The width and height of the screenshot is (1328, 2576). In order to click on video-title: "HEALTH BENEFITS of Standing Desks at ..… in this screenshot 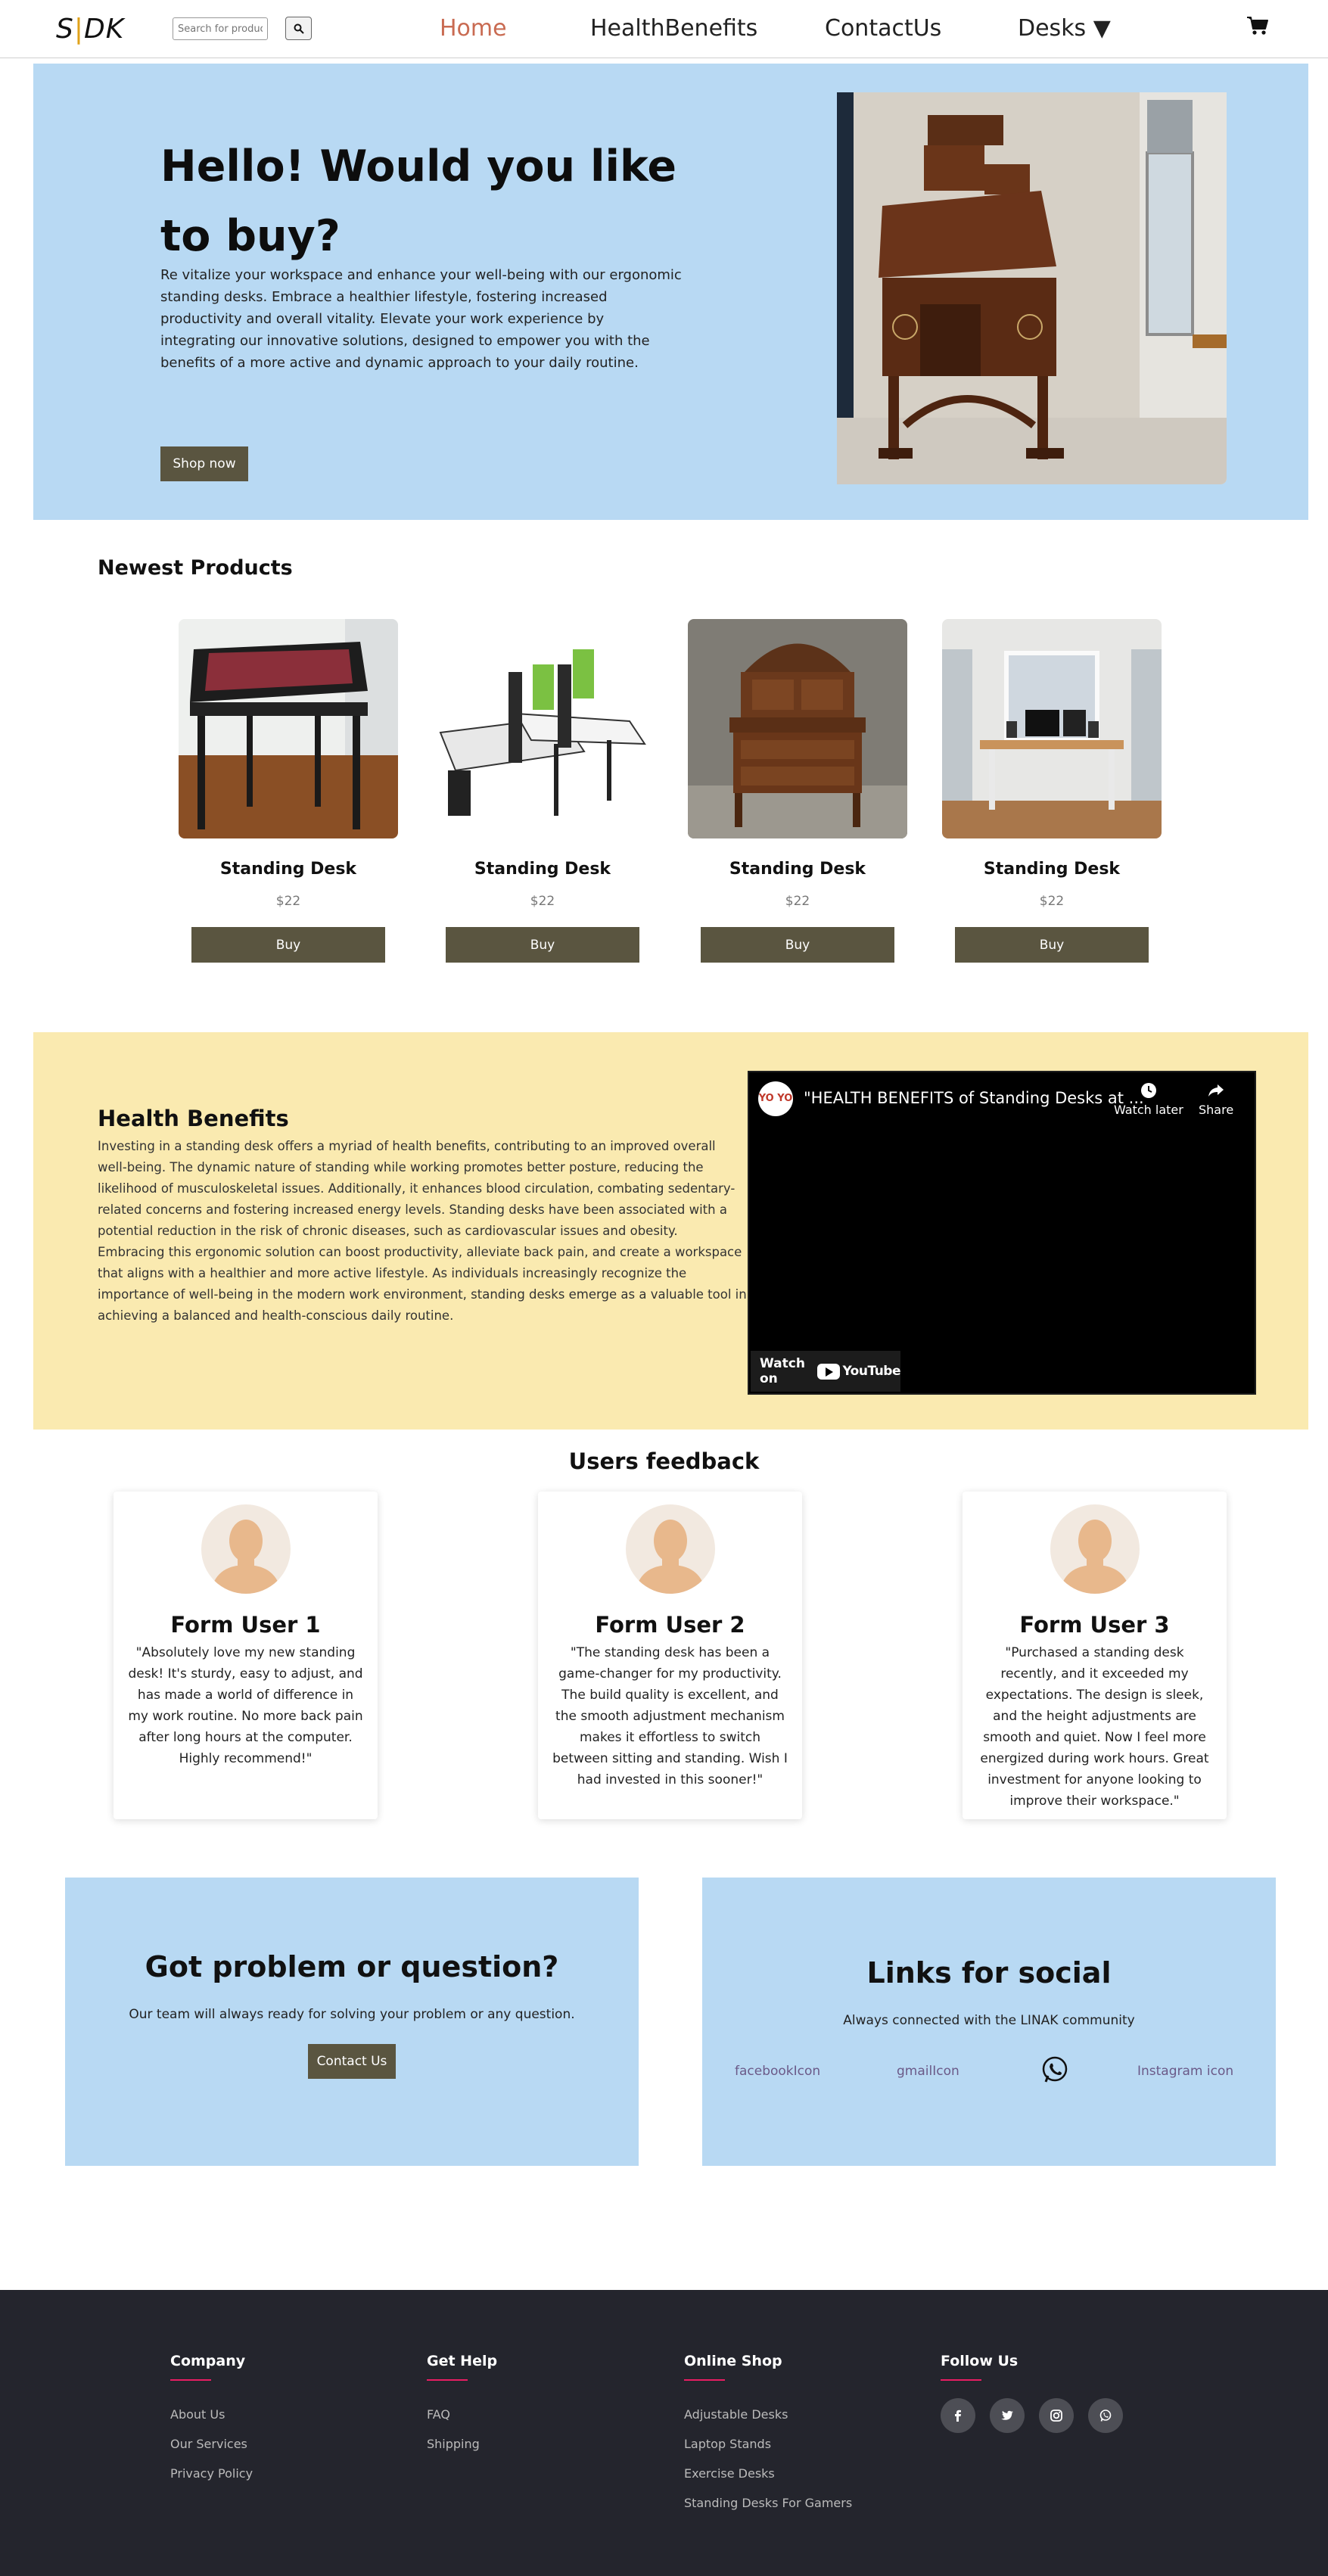, I will do `click(974, 1098)`.